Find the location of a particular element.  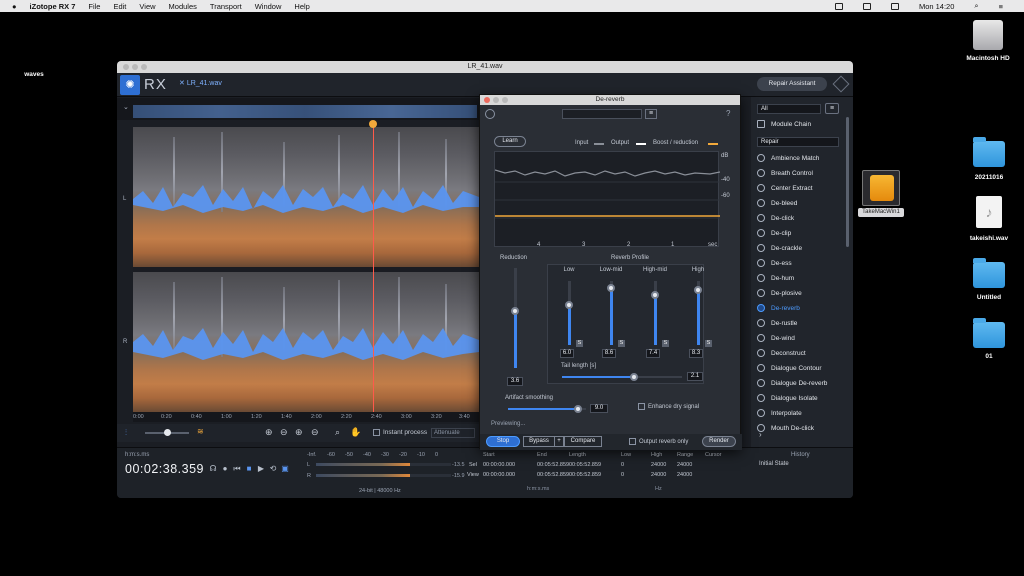

module-item: Dialogue Isolate is located at coordinates (800, 398).